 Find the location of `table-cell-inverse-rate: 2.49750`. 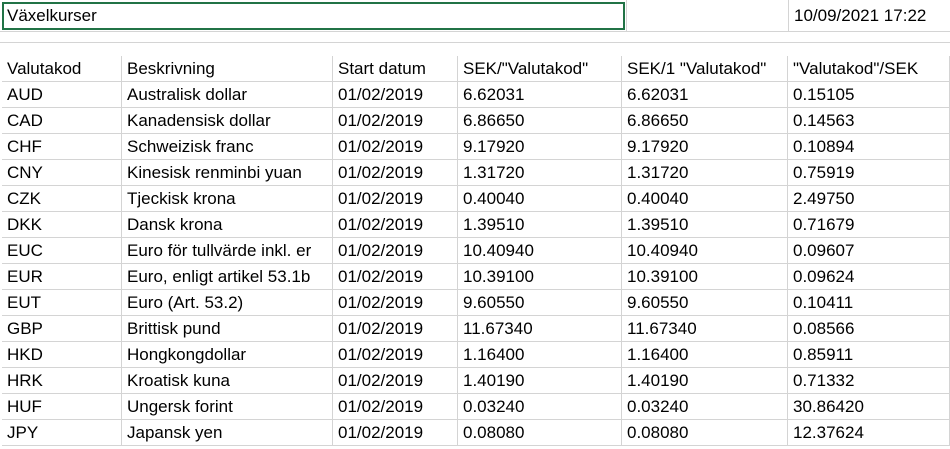

table-cell-inverse-rate: 2.49750 is located at coordinates (869, 199).